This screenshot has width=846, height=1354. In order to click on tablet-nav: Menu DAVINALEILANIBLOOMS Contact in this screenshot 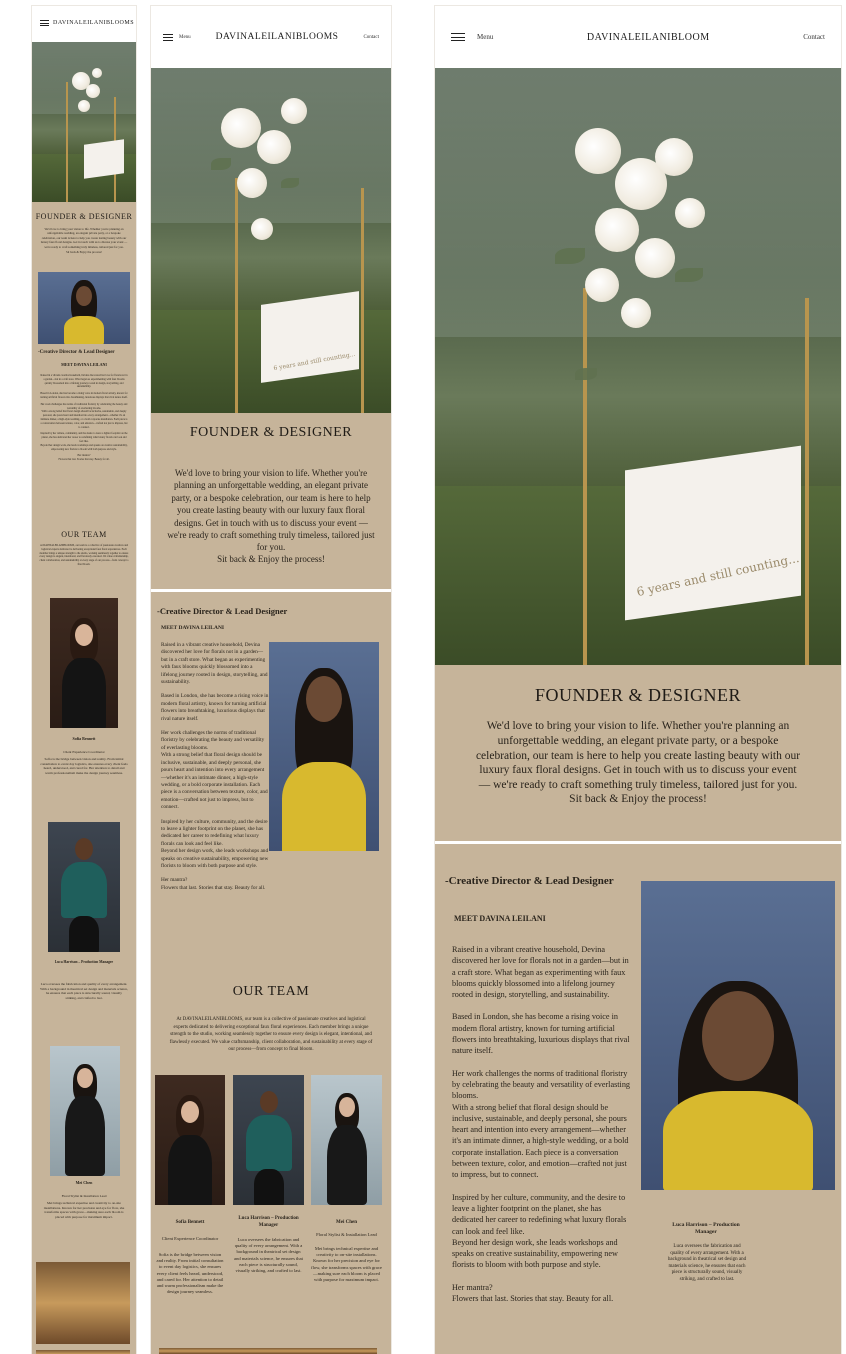, I will do `click(271, 37)`.